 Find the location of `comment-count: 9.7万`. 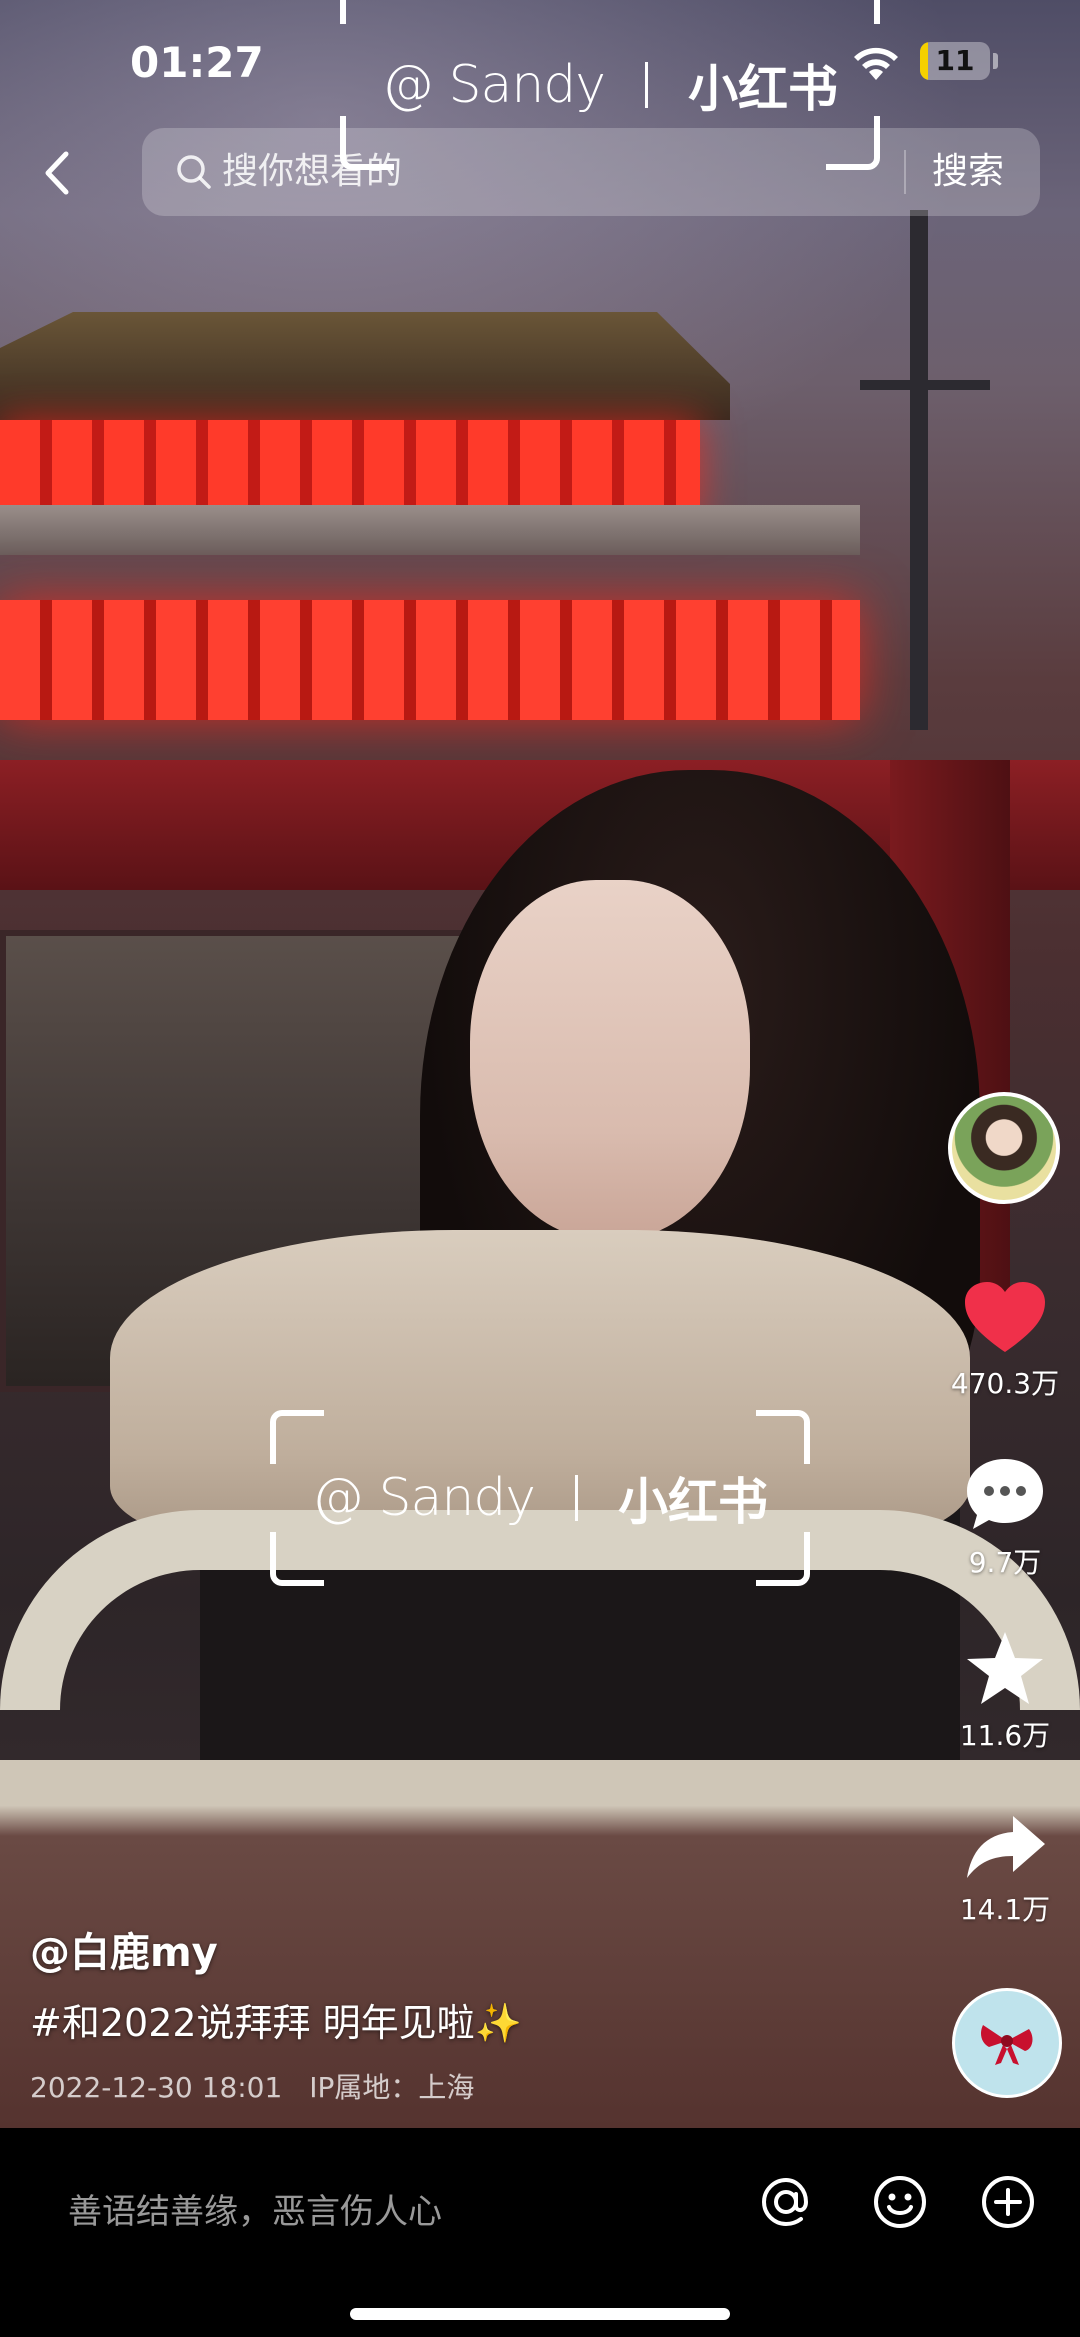

comment-count: 9.7万 is located at coordinates (1005, 1562).